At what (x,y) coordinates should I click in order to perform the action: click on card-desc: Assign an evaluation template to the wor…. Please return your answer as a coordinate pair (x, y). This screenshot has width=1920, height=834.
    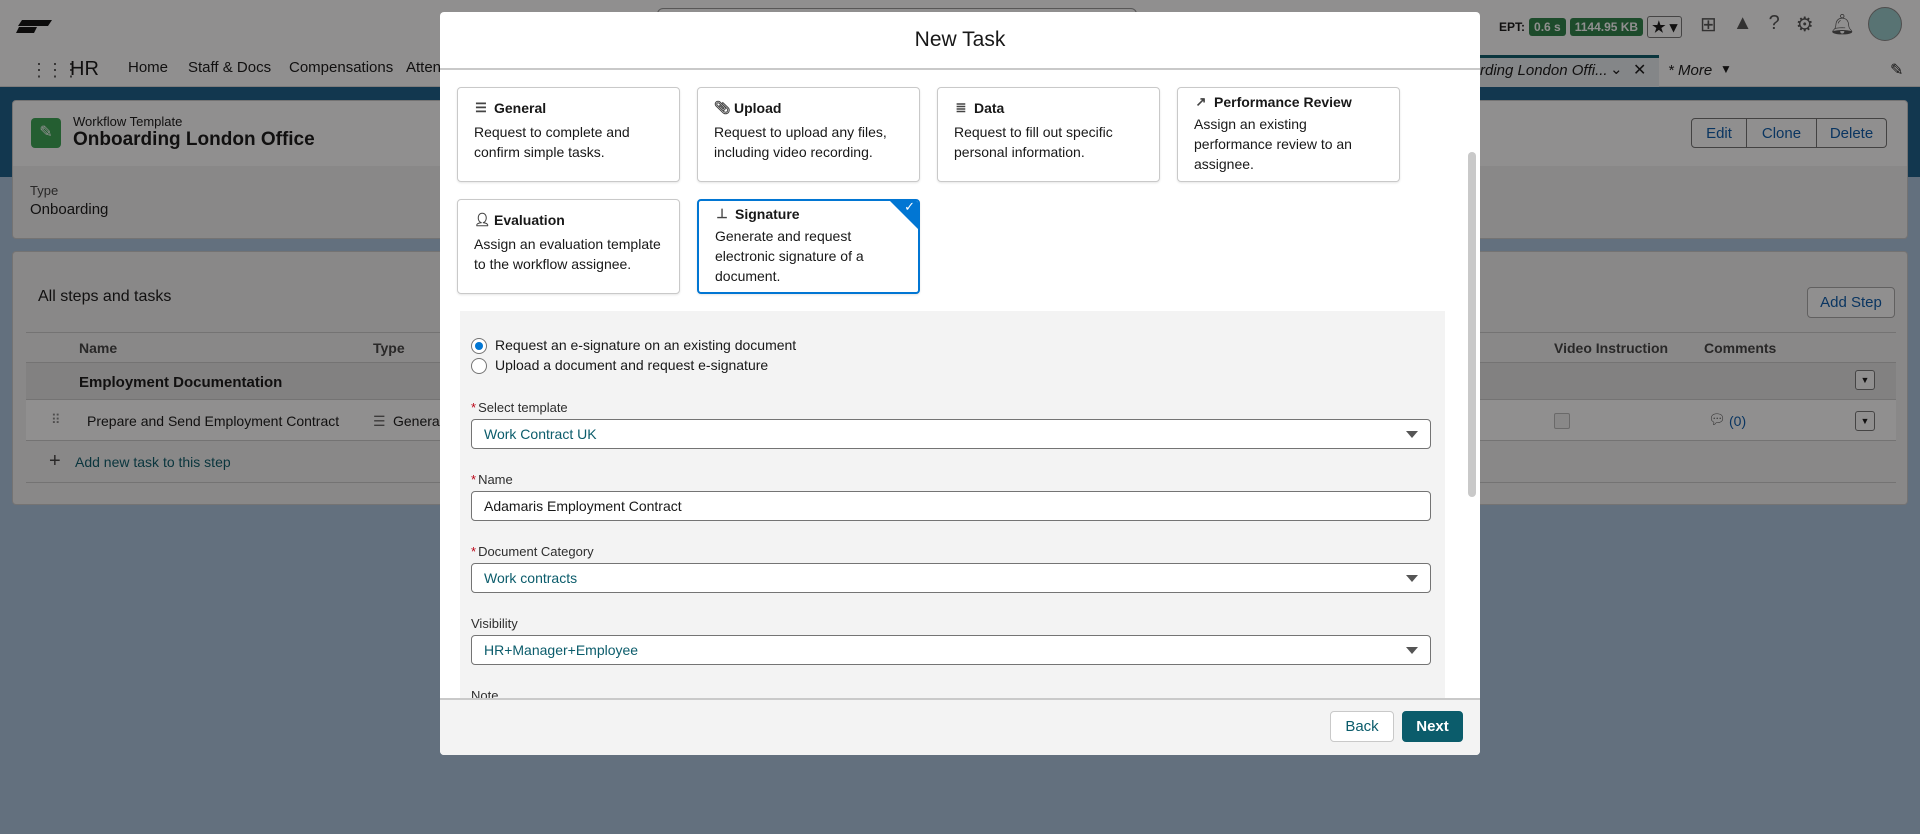
    Looking at the image, I should click on (567, 254).